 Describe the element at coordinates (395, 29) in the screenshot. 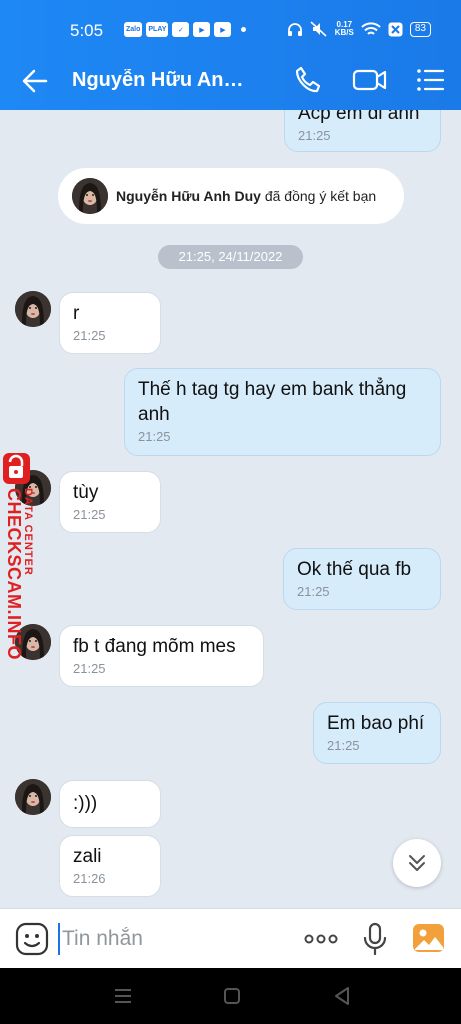

I see `no-sim-icon` at that location.